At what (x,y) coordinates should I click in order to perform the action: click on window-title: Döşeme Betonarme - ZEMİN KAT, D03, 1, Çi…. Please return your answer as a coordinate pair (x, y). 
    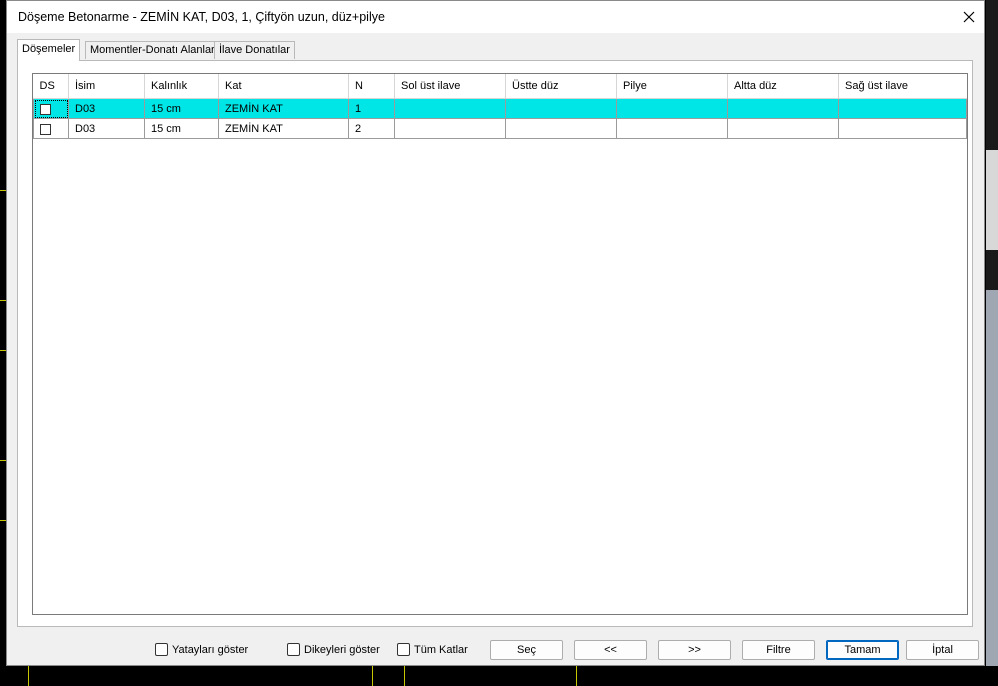
    Looking at the image, I should click on (201, 17).